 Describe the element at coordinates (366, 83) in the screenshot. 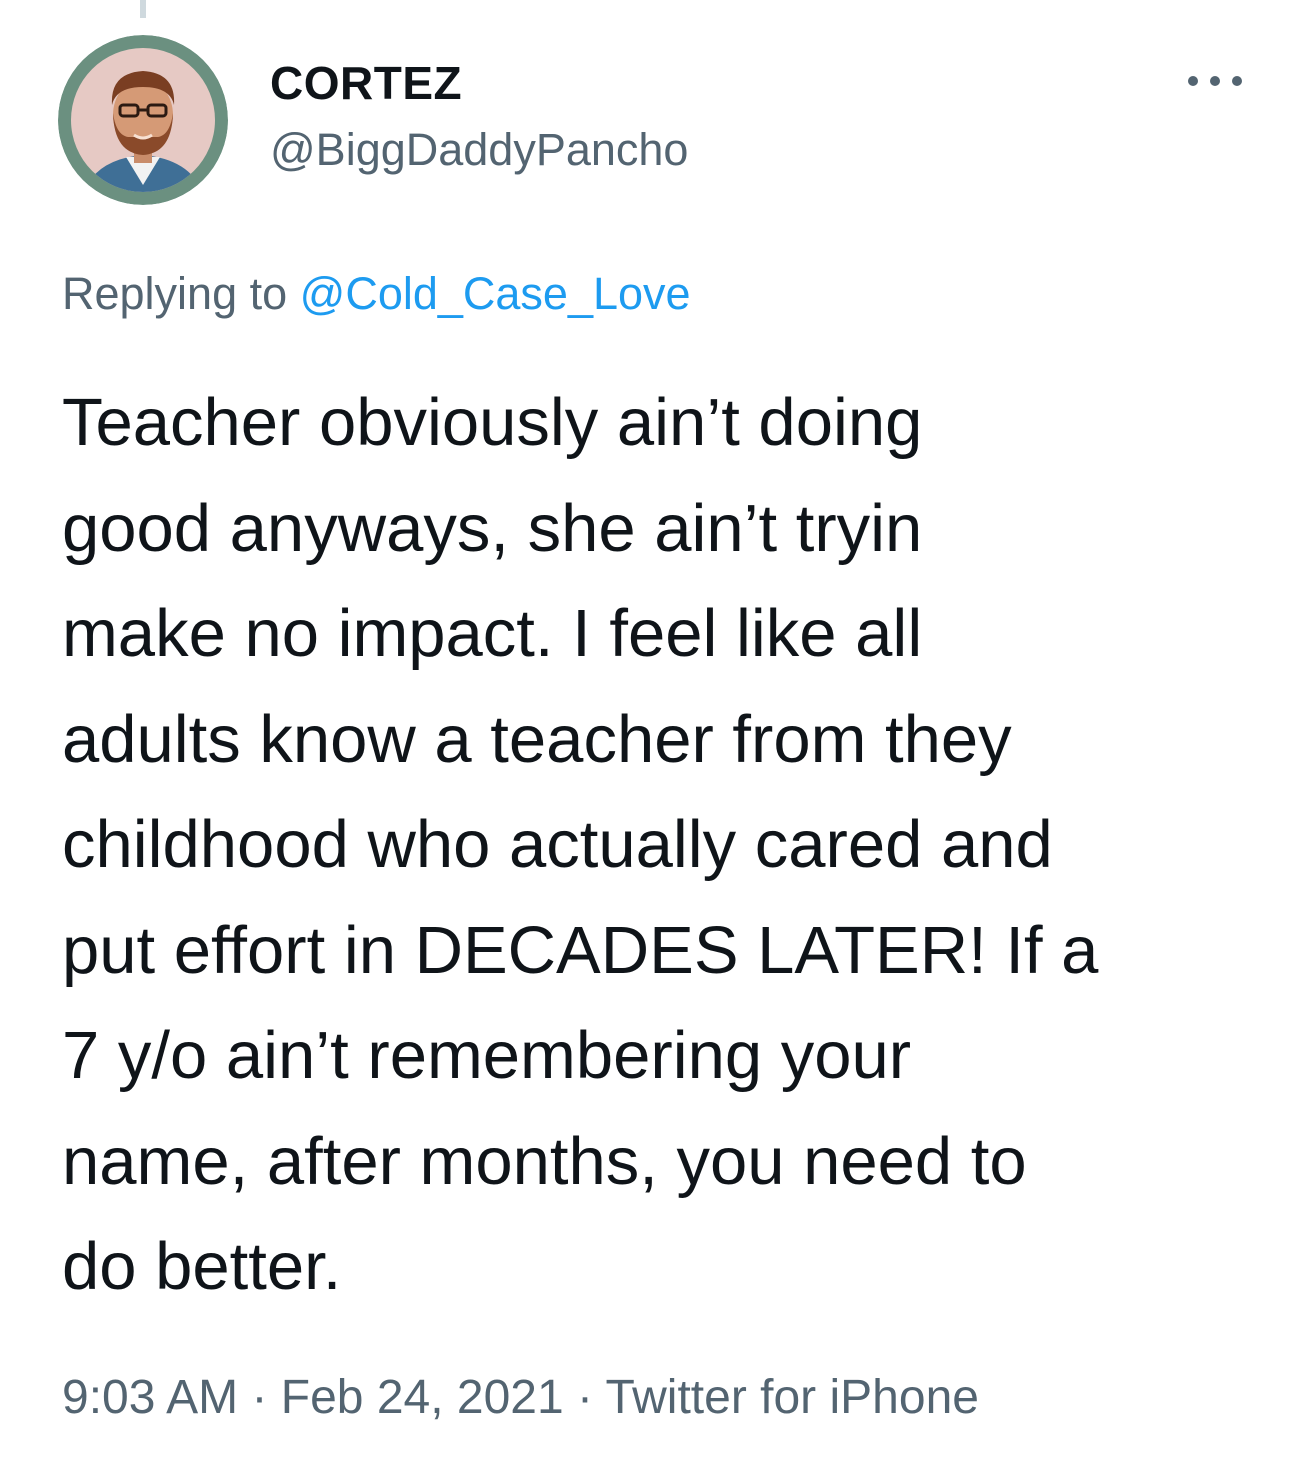

I see `display-name: CORTEZ` at that location.